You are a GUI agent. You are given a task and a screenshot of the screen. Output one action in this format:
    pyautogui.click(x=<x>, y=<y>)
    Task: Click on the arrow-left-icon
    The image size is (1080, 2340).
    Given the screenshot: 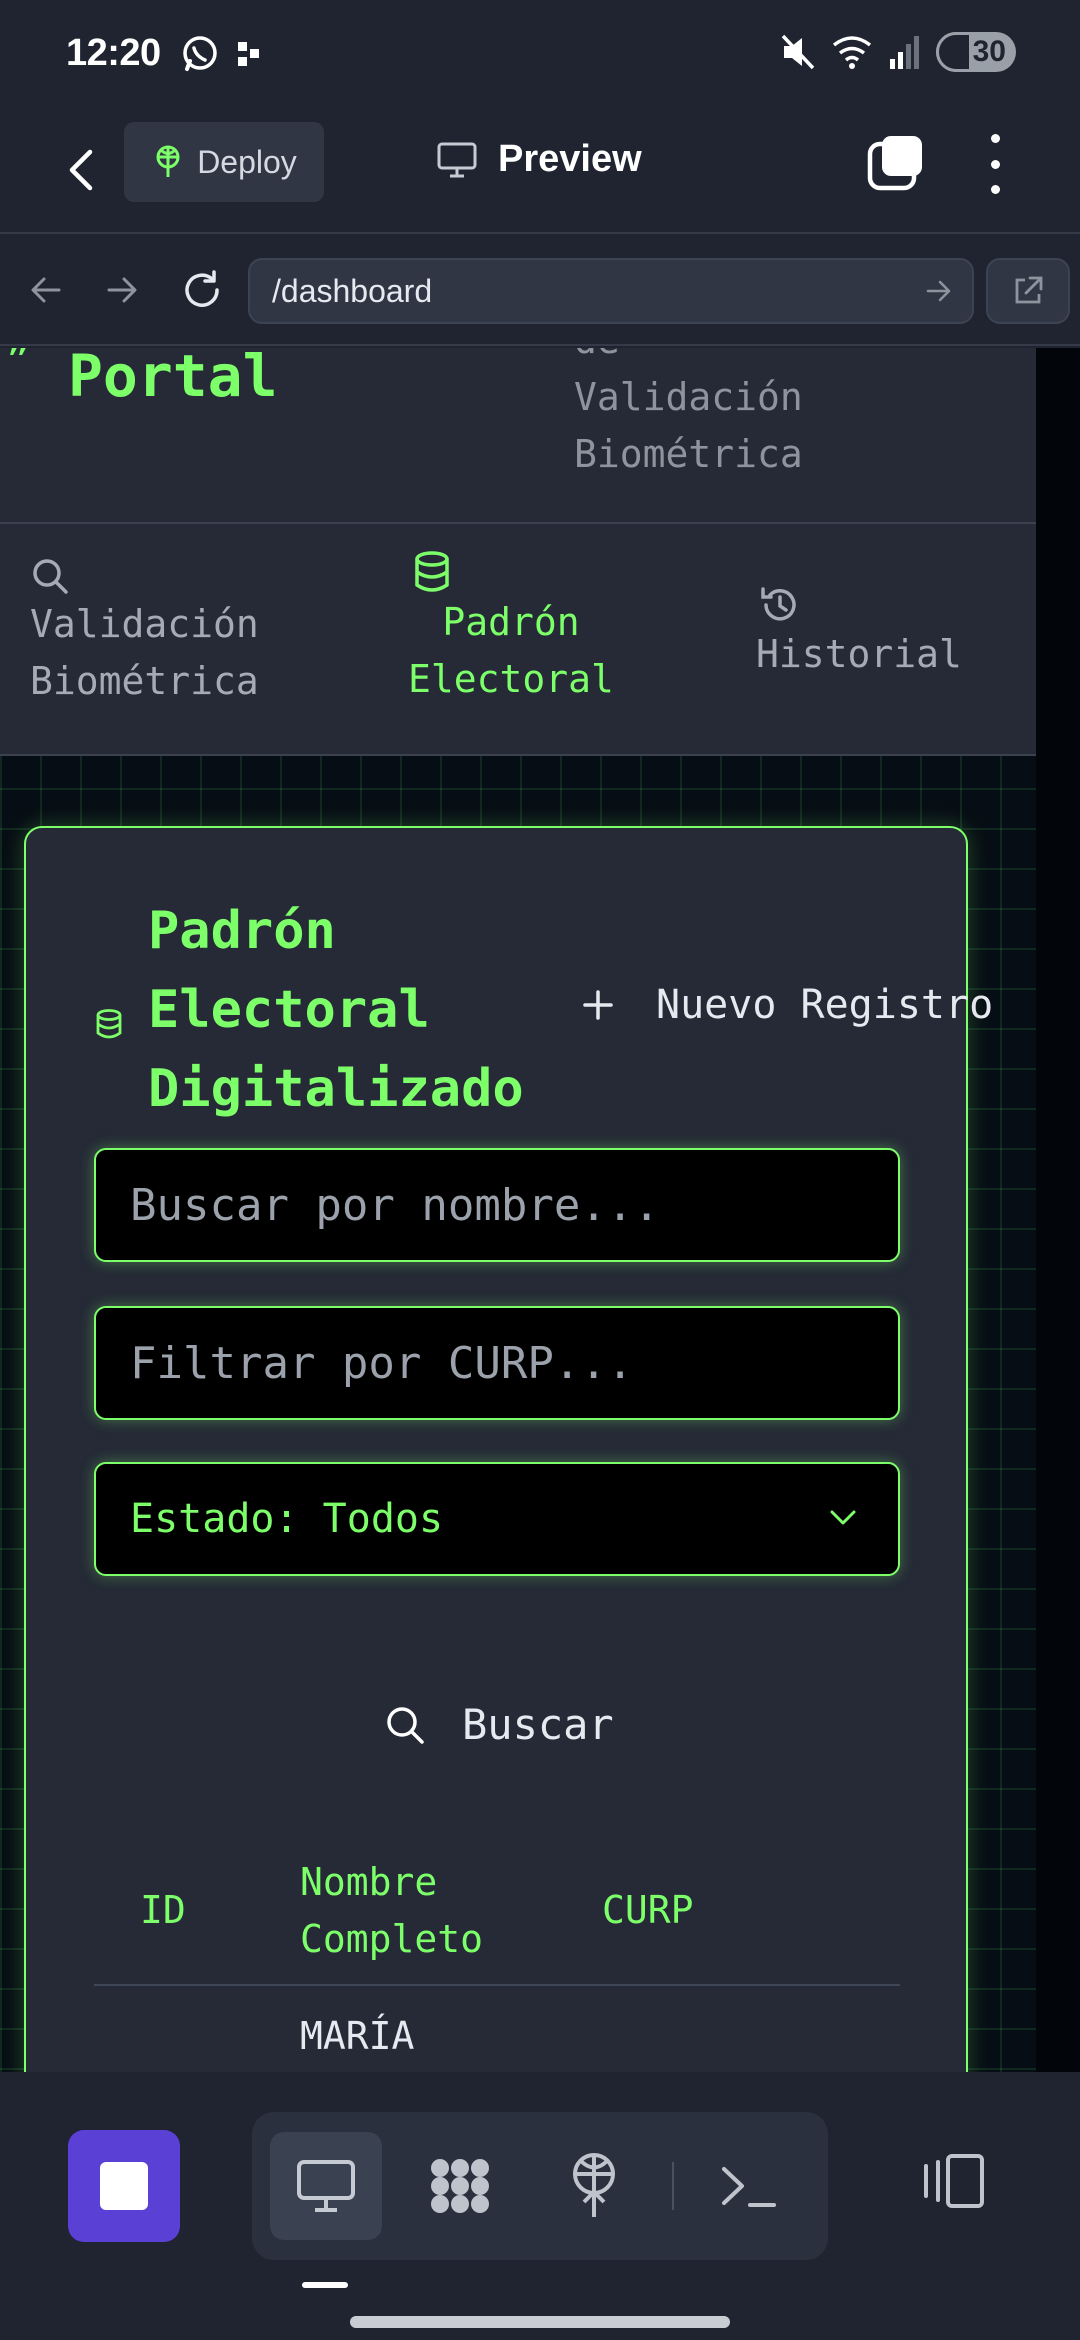 What is the action you would take?
    pyautogui.click(x=46, y=290)
    